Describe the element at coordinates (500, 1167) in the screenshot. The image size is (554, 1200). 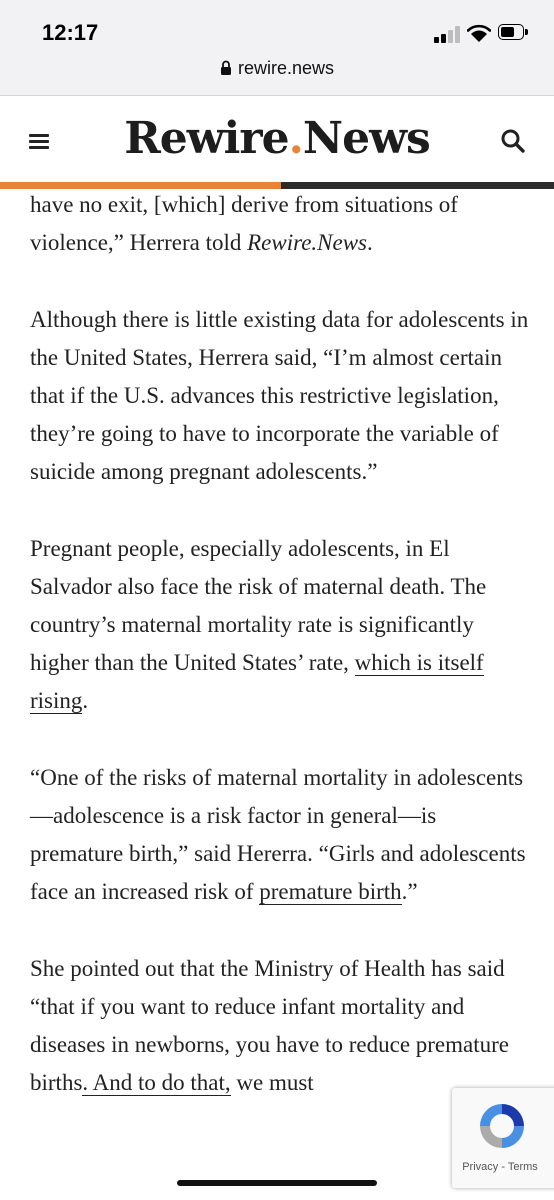
I see `recaptcha-privacy-terms: Privacy - Terms` at that location.